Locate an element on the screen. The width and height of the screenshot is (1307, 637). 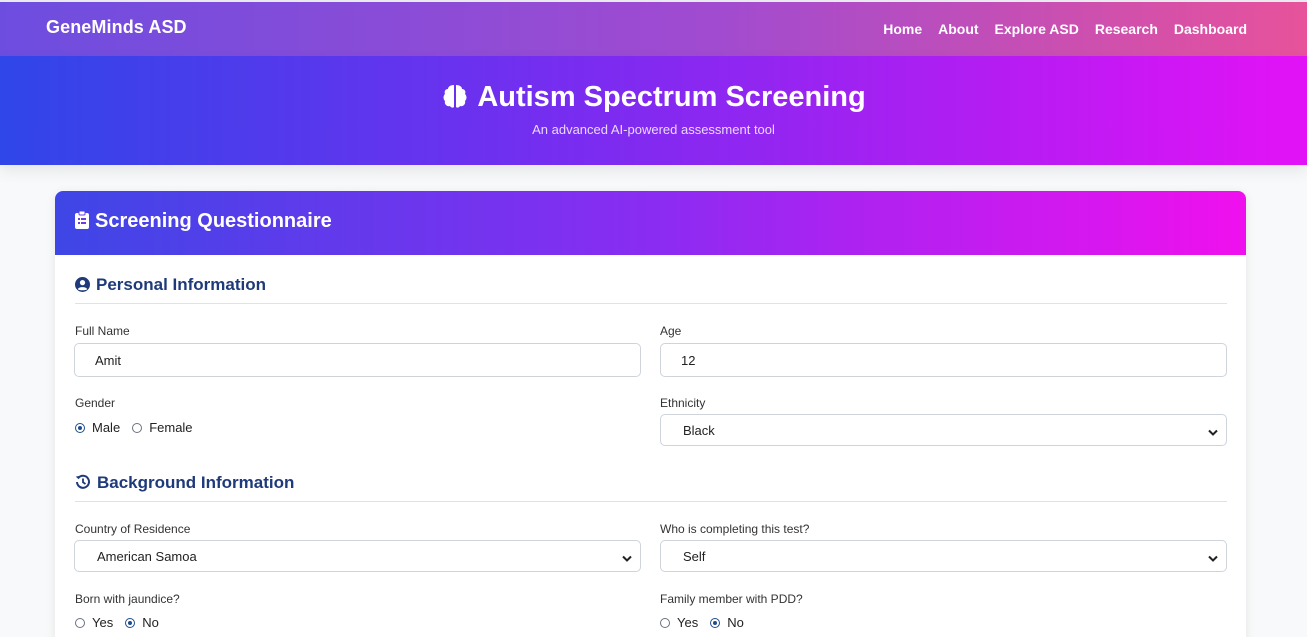
age-label: Age is located at coordinates (671, 331).